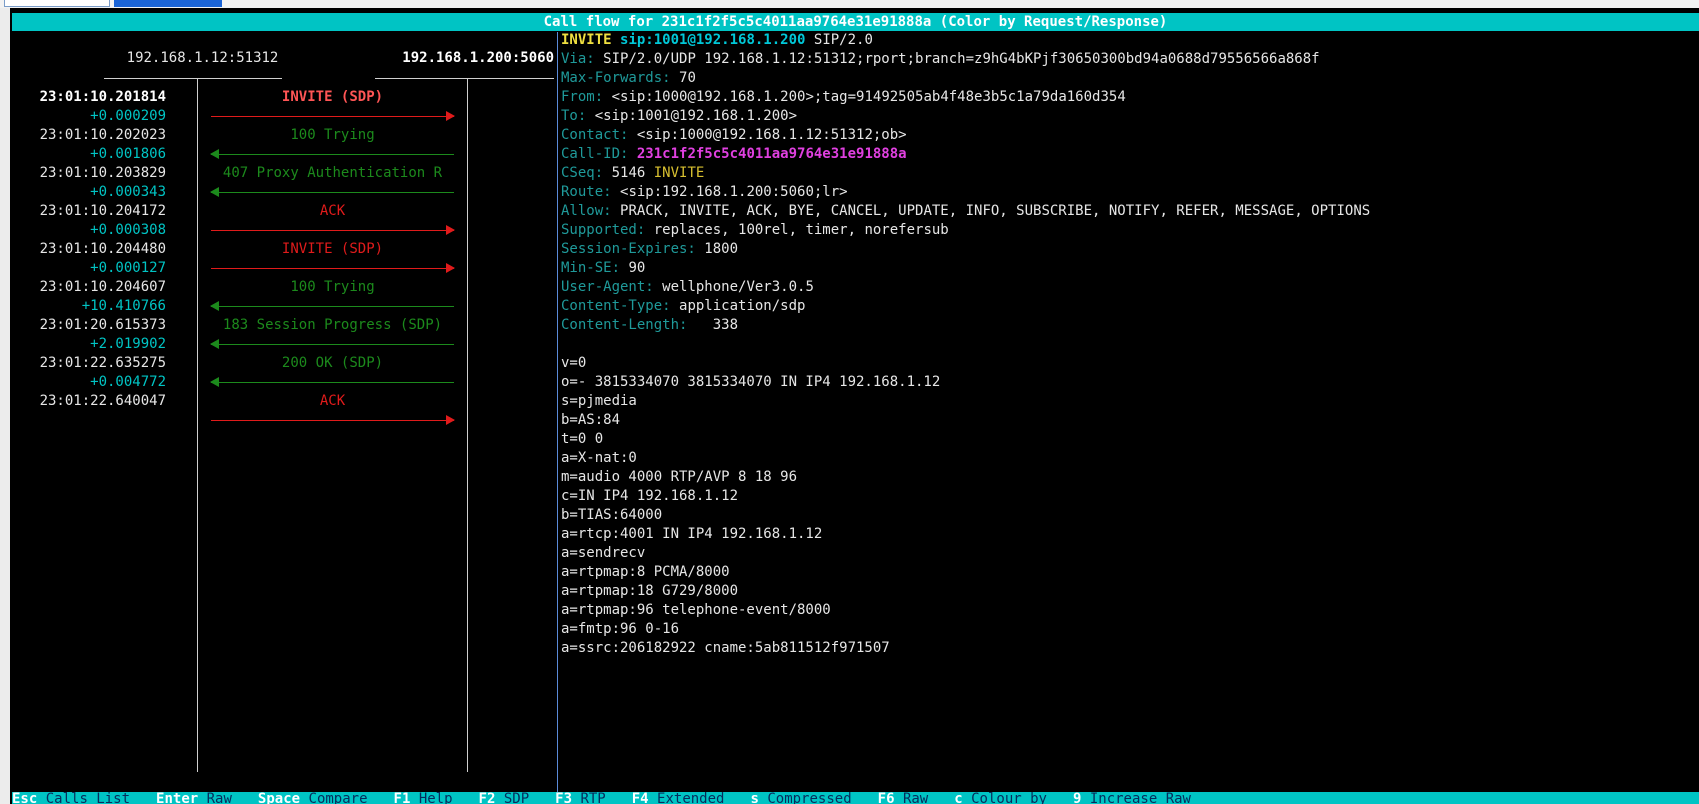 Image resolution: width=1699 pixels, height=804 pixels. What do you see at coordinates (90, 211) in the screenshot?
I see `flow-time: 23:01:10.204172` at bounding box center [90, 211].